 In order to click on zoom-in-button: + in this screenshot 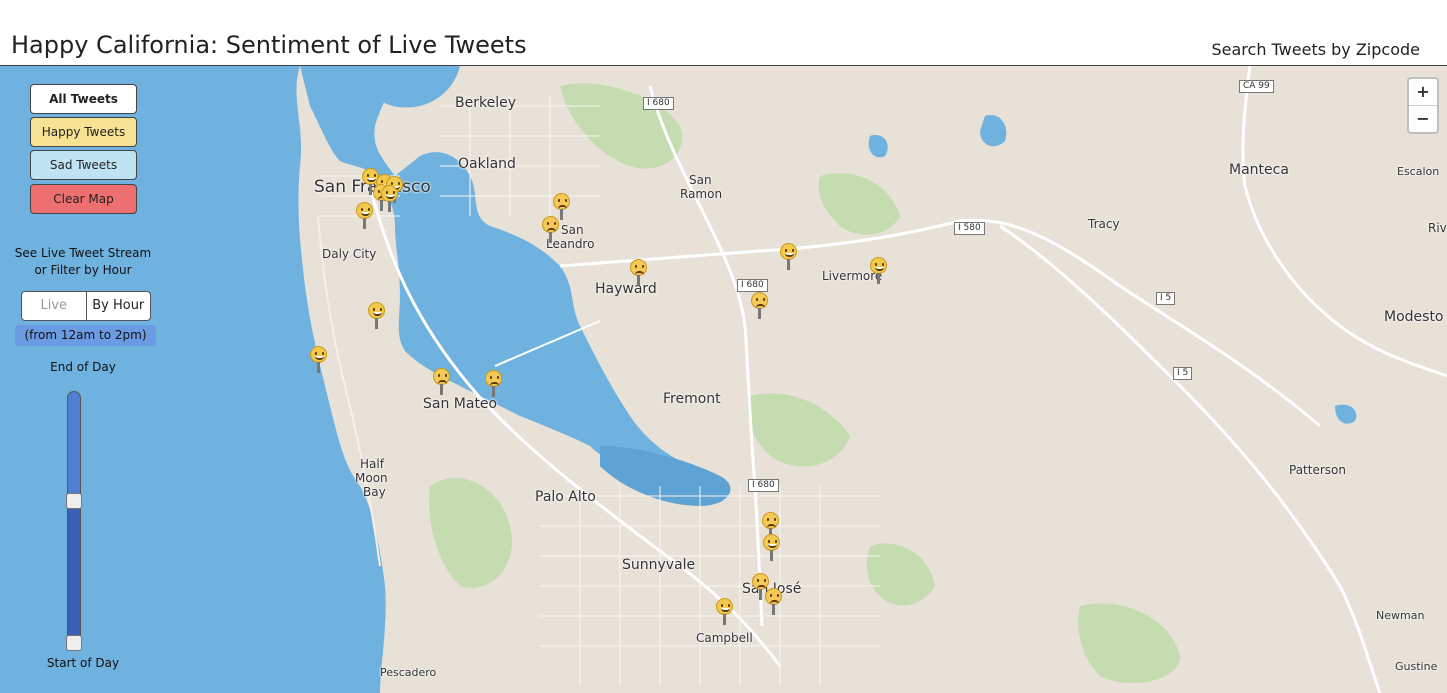, I will do `click(1423, 92)`.